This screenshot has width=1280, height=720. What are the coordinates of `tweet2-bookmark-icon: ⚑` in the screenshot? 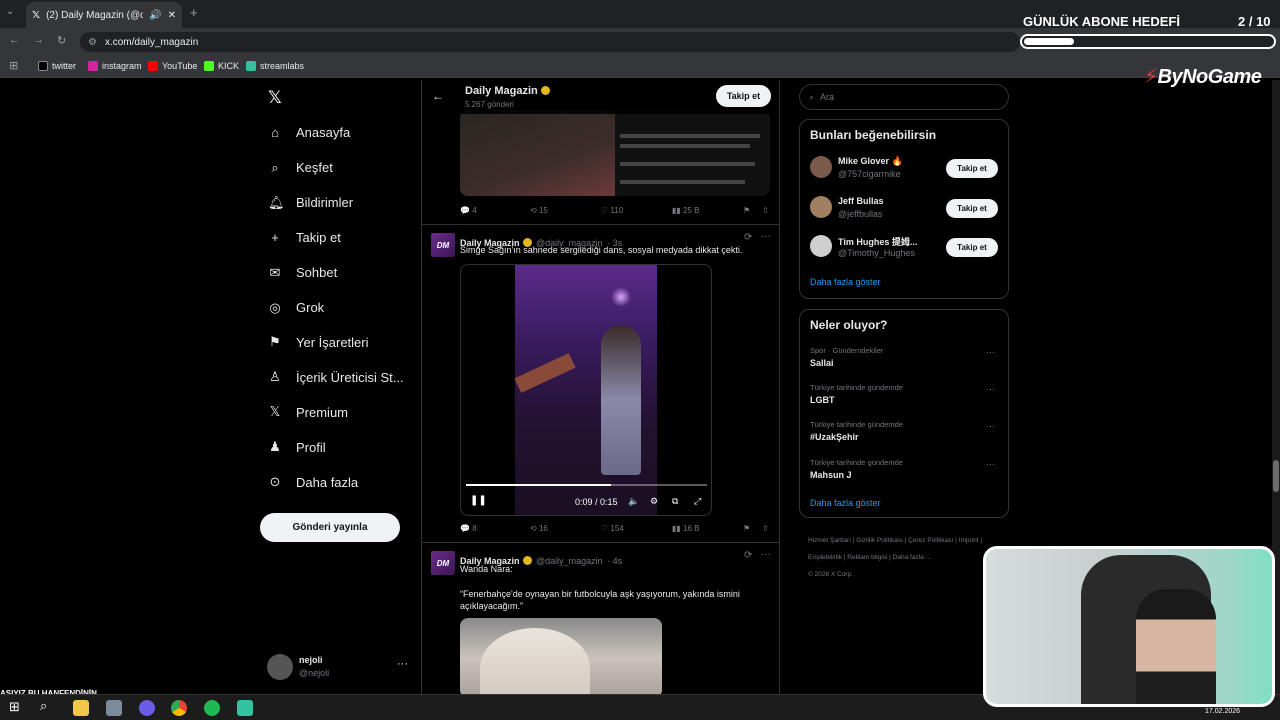 It's located at (746, 528).